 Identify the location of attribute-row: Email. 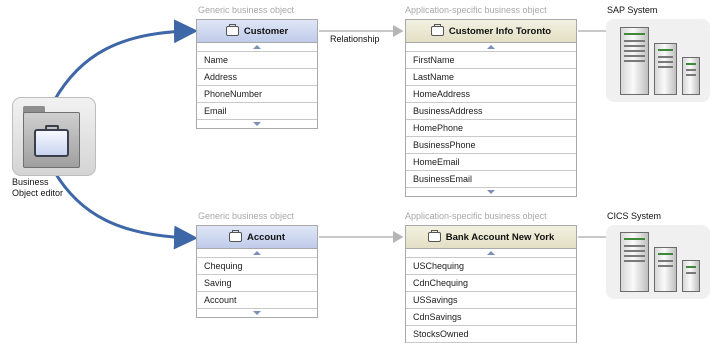
(257, 111).